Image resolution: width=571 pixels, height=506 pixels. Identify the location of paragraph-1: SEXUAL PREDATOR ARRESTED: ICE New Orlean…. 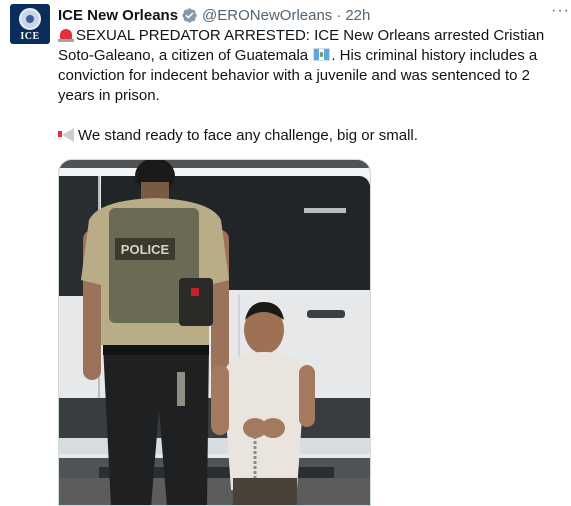
(310, 66).